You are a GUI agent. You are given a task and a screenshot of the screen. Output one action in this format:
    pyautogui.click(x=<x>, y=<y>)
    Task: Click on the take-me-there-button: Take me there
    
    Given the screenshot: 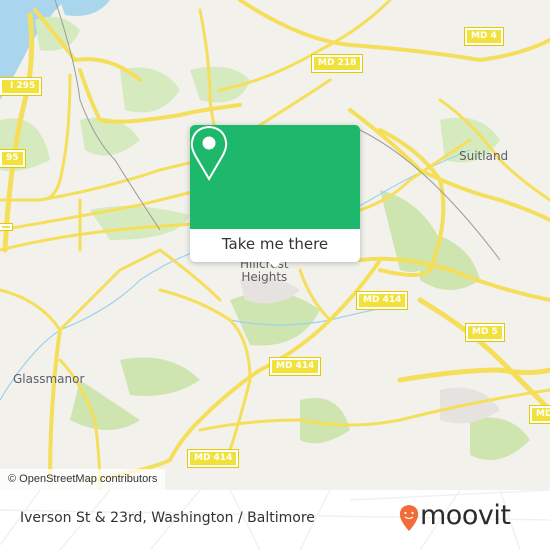 What is the action you would take?
    pyautogui.click(x=275, y=245)
    